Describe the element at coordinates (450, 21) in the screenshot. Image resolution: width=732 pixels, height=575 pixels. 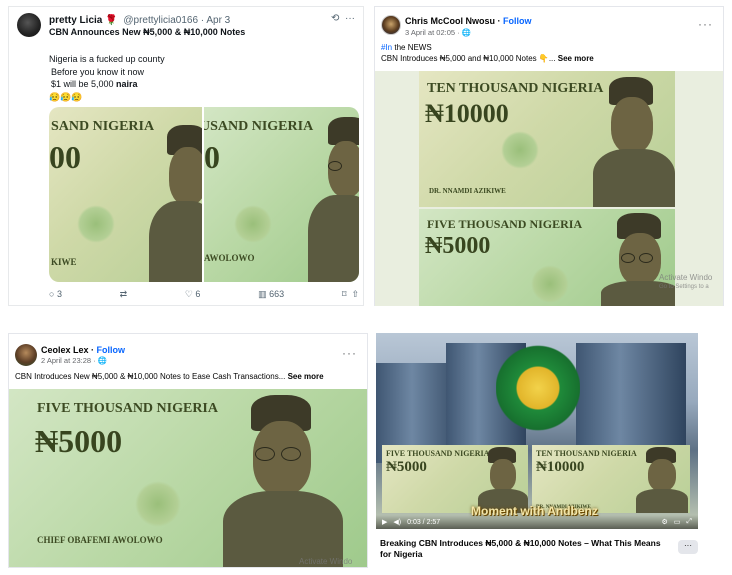
I see `author-name: Chris McCool Nwosu` at that location.